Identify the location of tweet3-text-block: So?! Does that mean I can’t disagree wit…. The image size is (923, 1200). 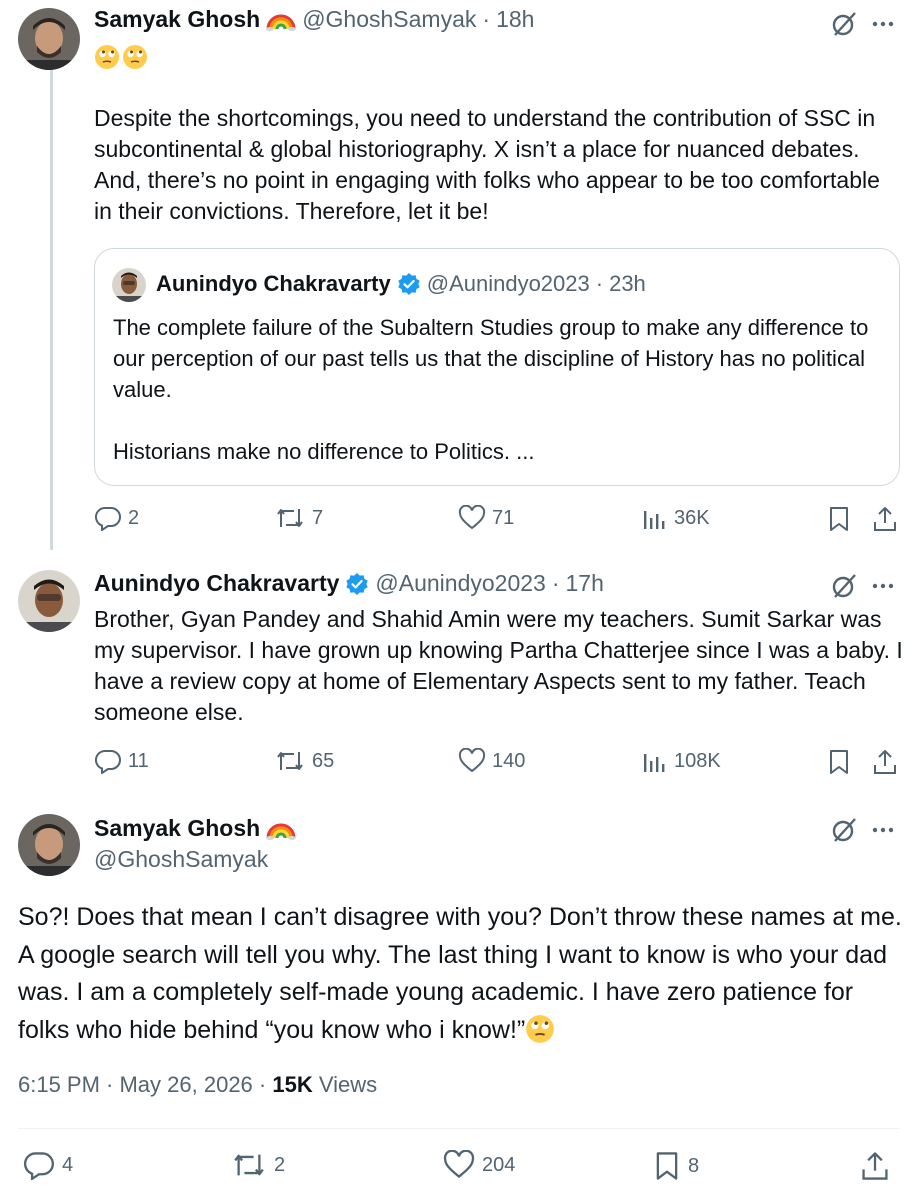
(462, 974).